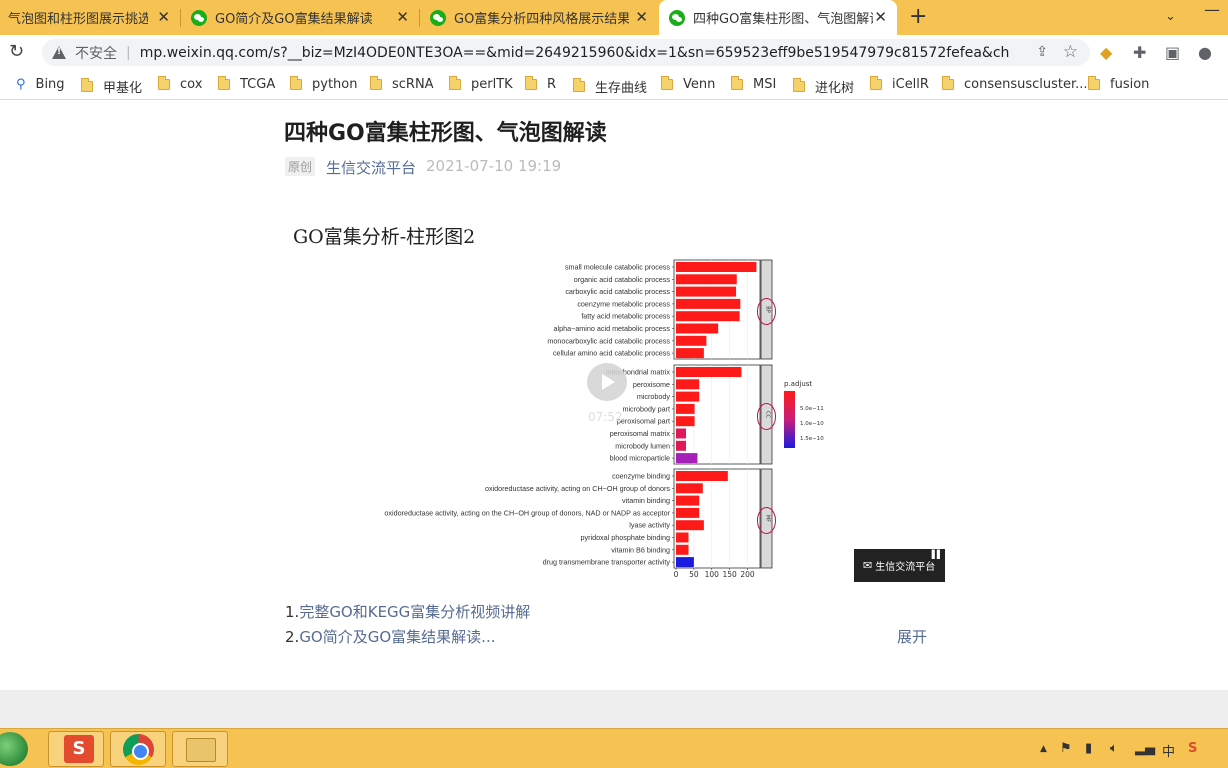 The height and width of the screenshot is (768, 1228). Describe the element at coordinates (1088, 748) in the screenshot. I see `tray-device-icon: ▮` at that location.